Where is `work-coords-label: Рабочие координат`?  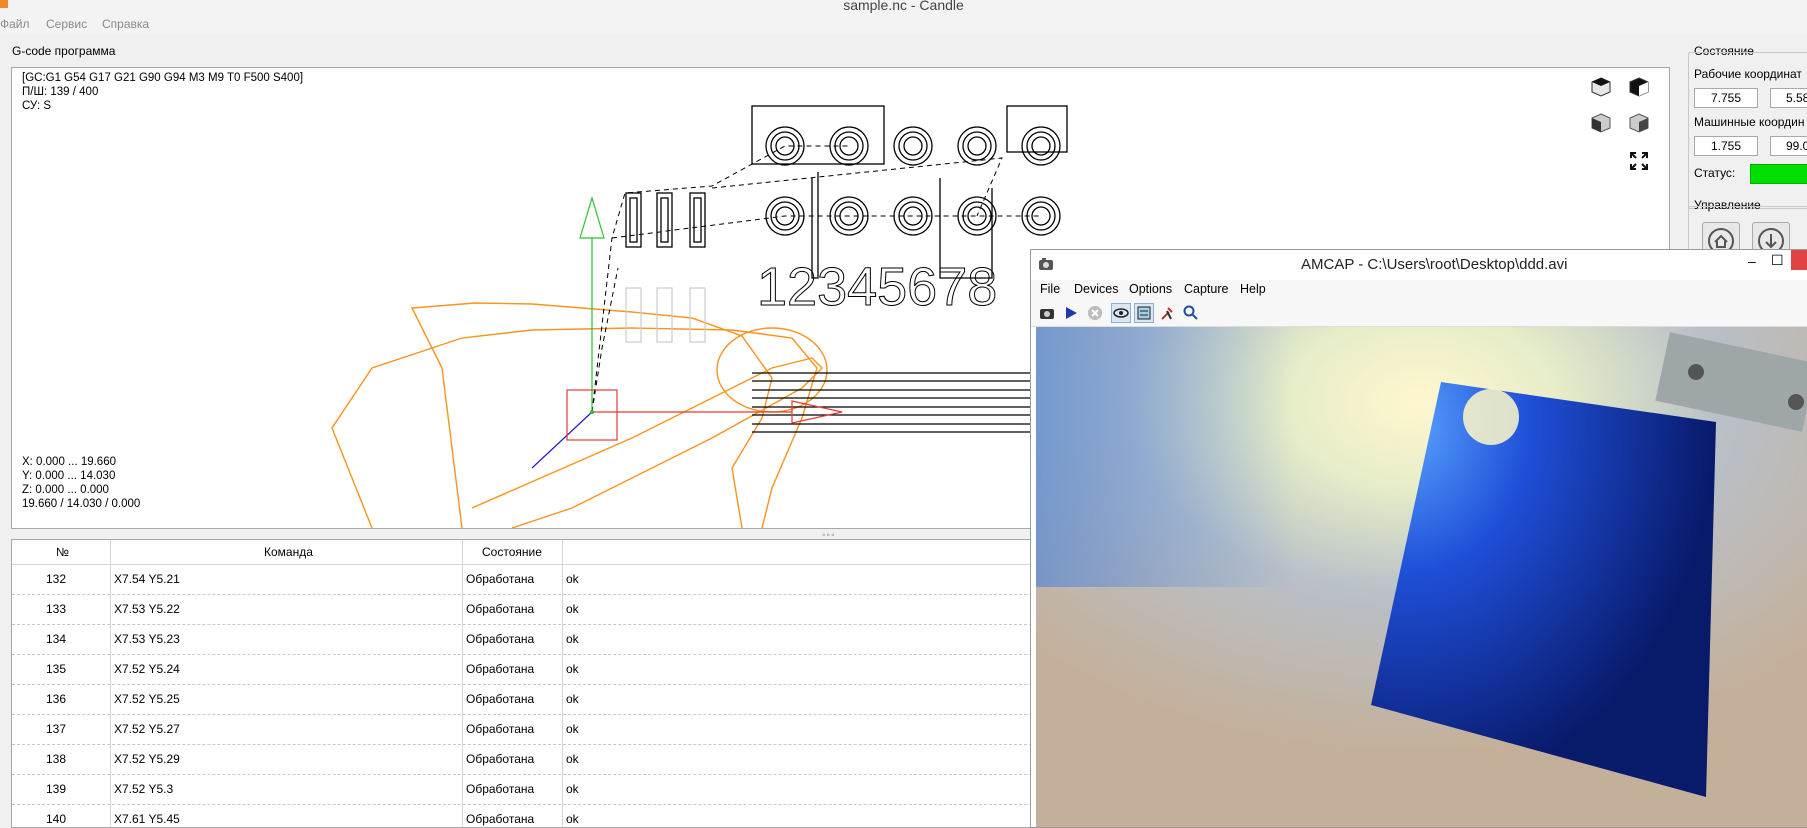 work-coords-label: Рабочие координат is located at coordinates (1748, 74).